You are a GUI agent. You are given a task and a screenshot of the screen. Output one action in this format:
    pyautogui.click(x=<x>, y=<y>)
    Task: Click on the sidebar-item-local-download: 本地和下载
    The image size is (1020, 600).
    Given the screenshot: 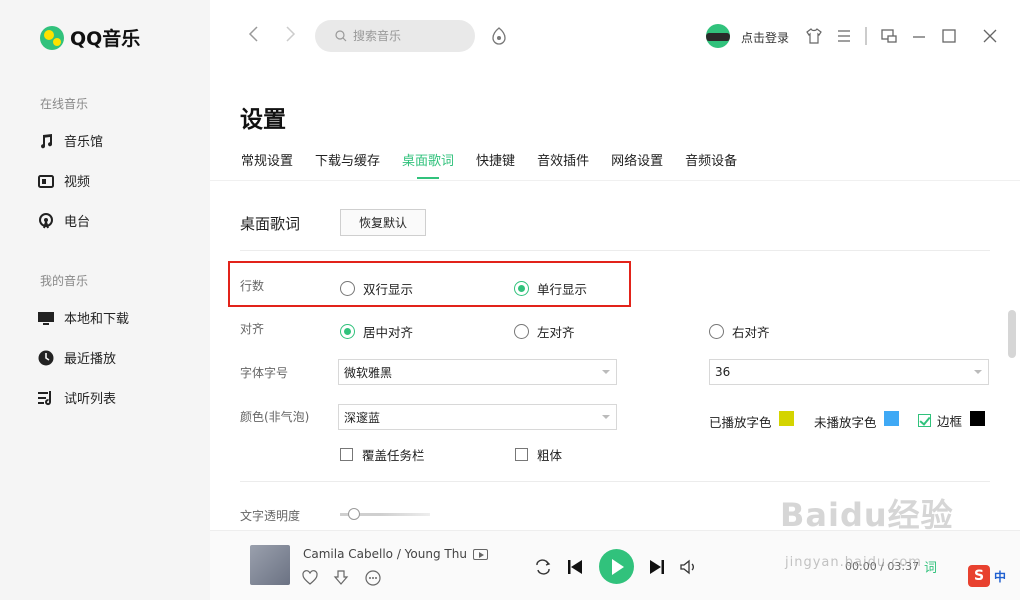 What is the action you would take?
    pyautogui.click(x=83, y=317)
    